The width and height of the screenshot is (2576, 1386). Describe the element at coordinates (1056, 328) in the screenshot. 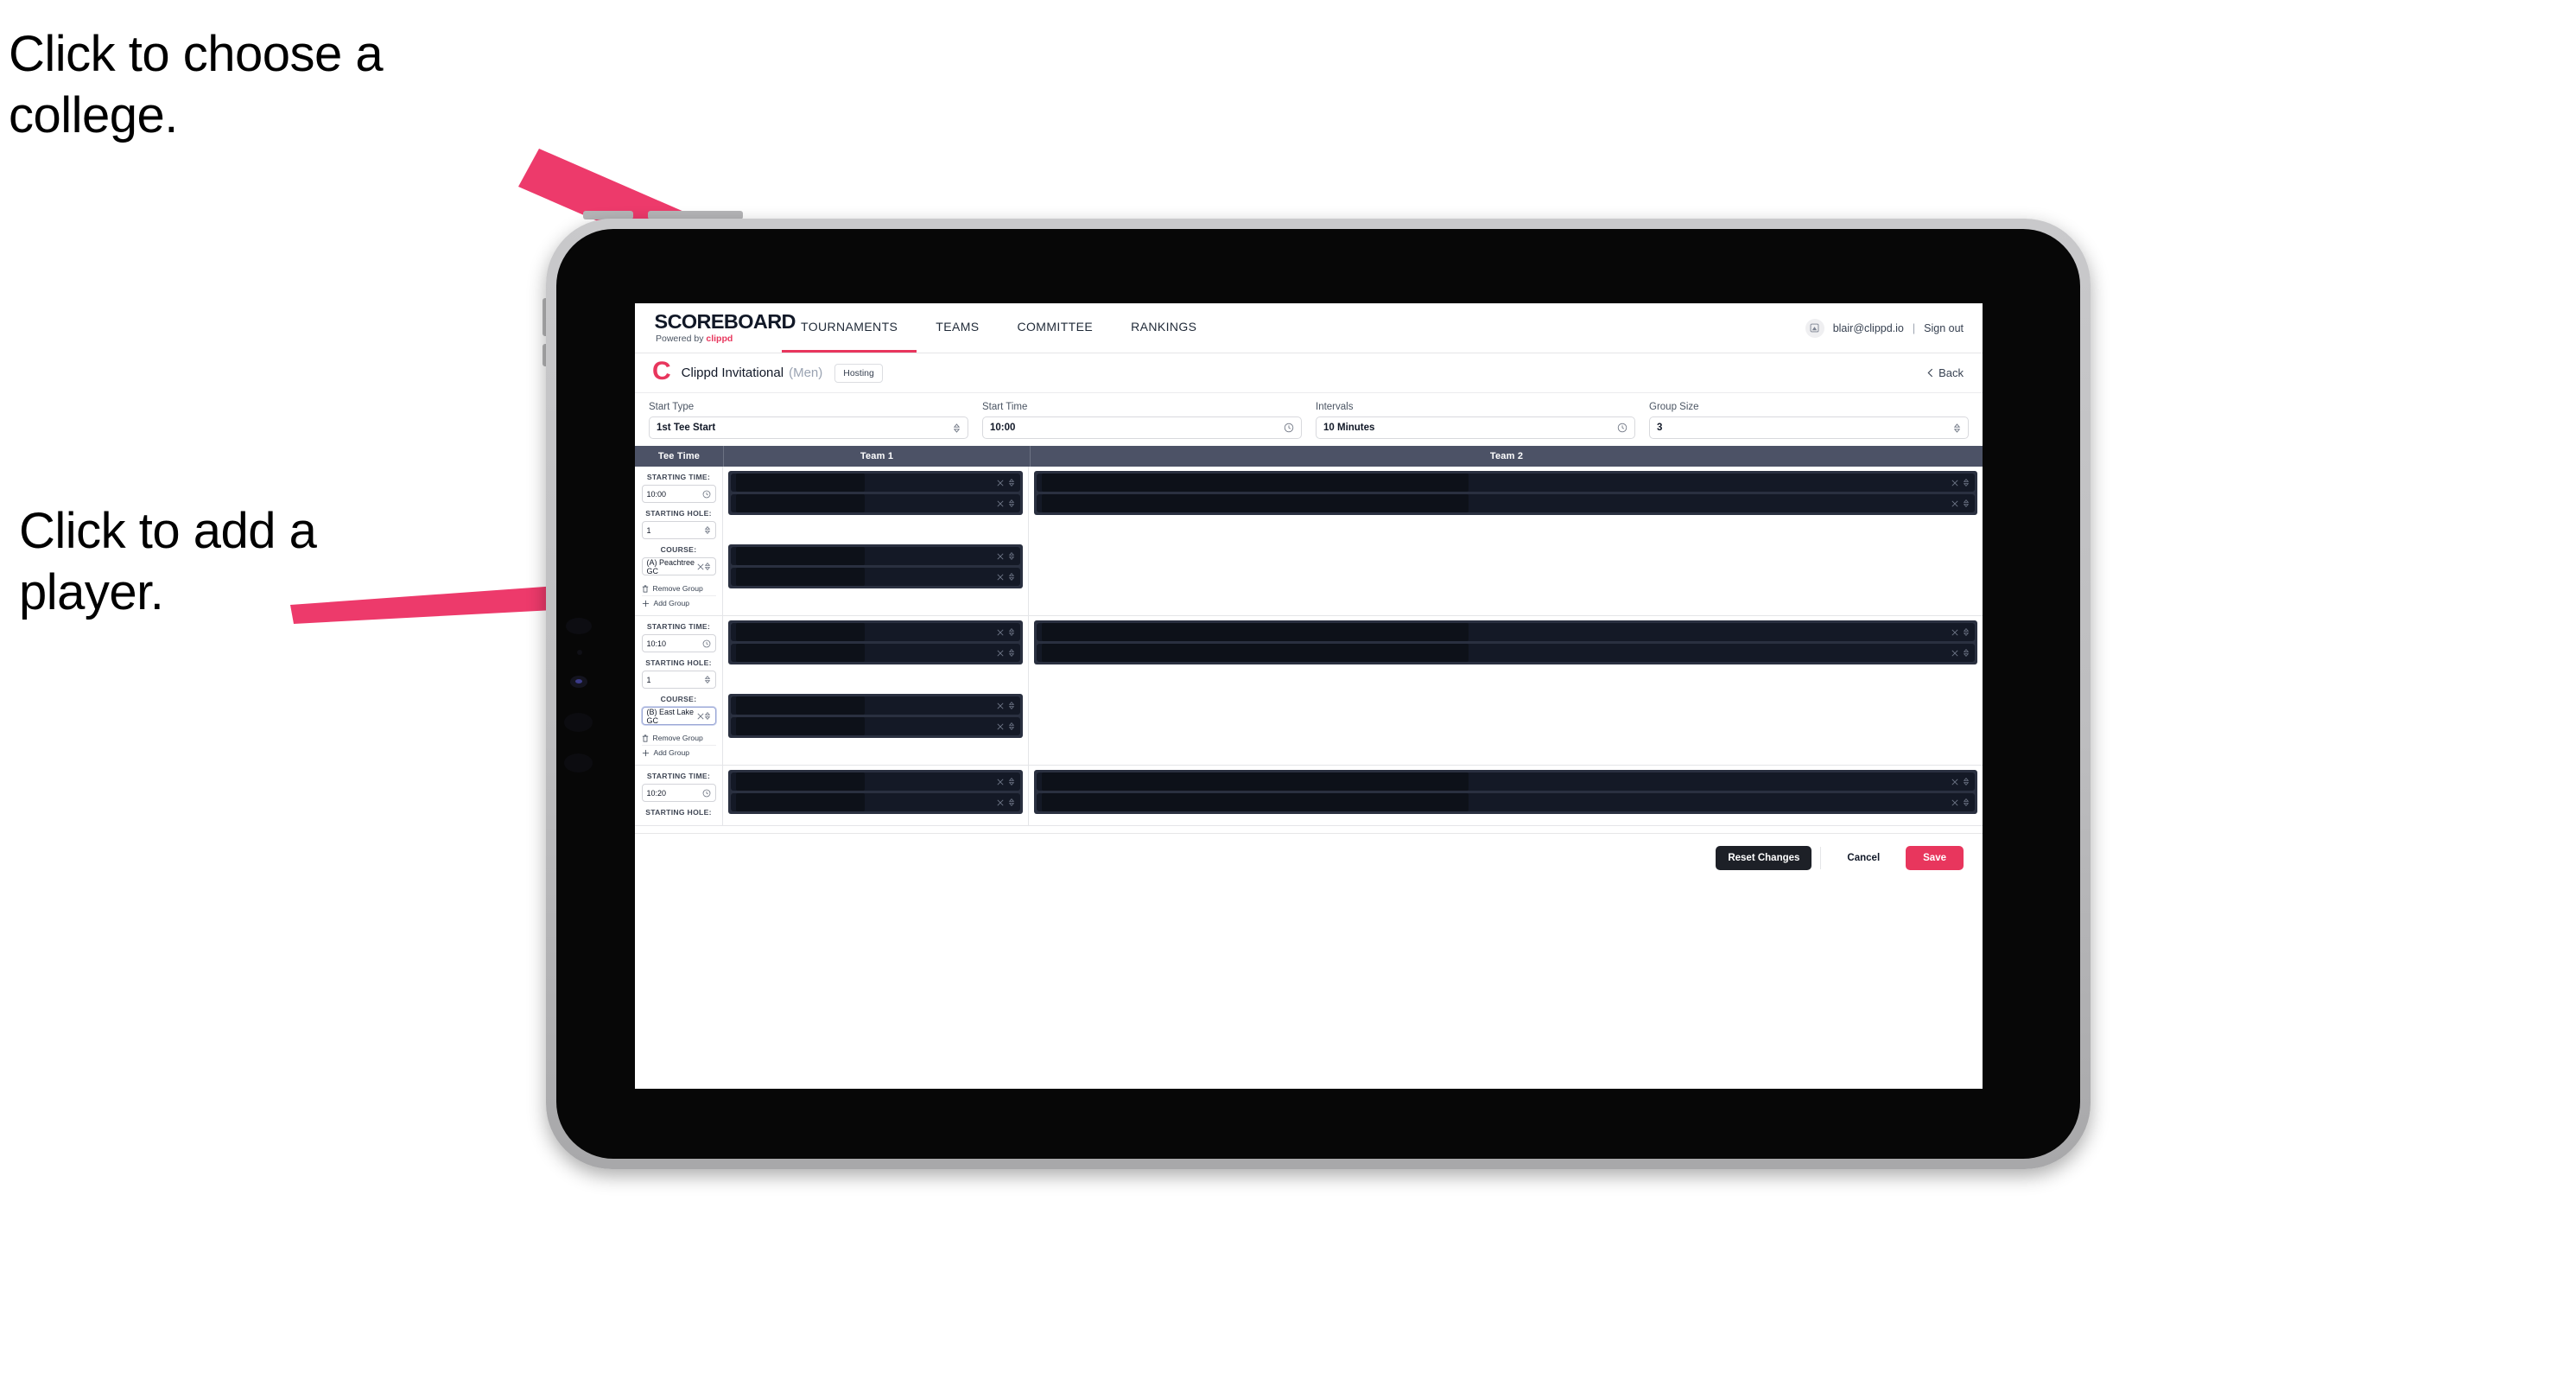

I see `nav-tab-committee: COMMITTEE` at that location.